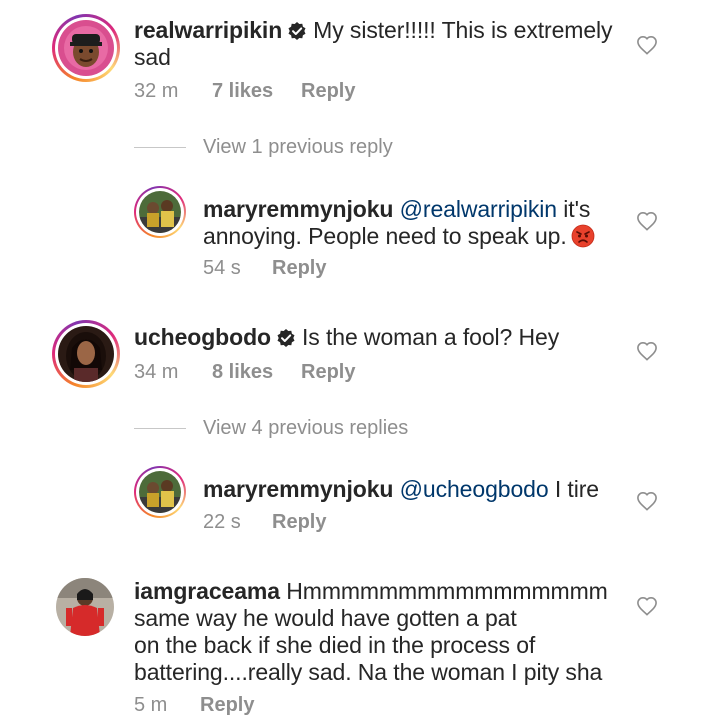 This screenshot has width=720, height=720. What do you see at coordinates (151, 705) in the screenshot?
I see `comment-time: 5 m` at bounding box center [151, 705].